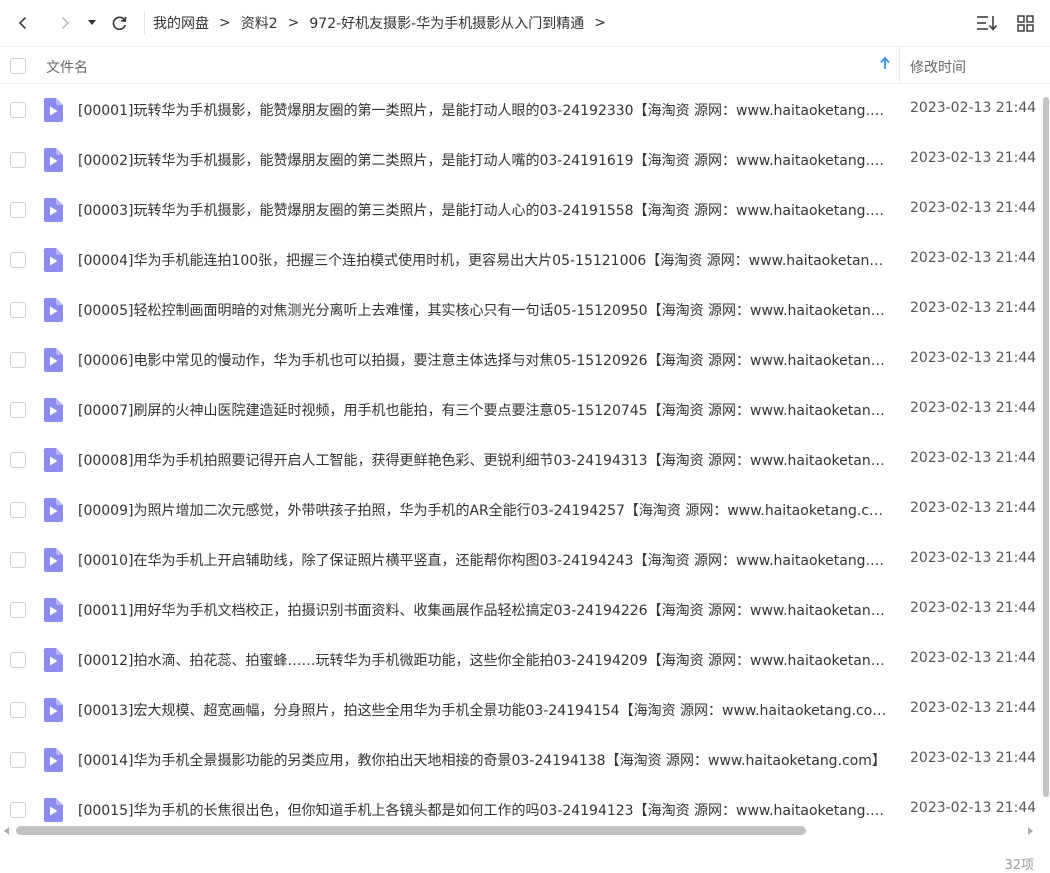 The height and width of the screenshot is (873, 1050). I want to click on select-all-checkbox, so click(18, 66).